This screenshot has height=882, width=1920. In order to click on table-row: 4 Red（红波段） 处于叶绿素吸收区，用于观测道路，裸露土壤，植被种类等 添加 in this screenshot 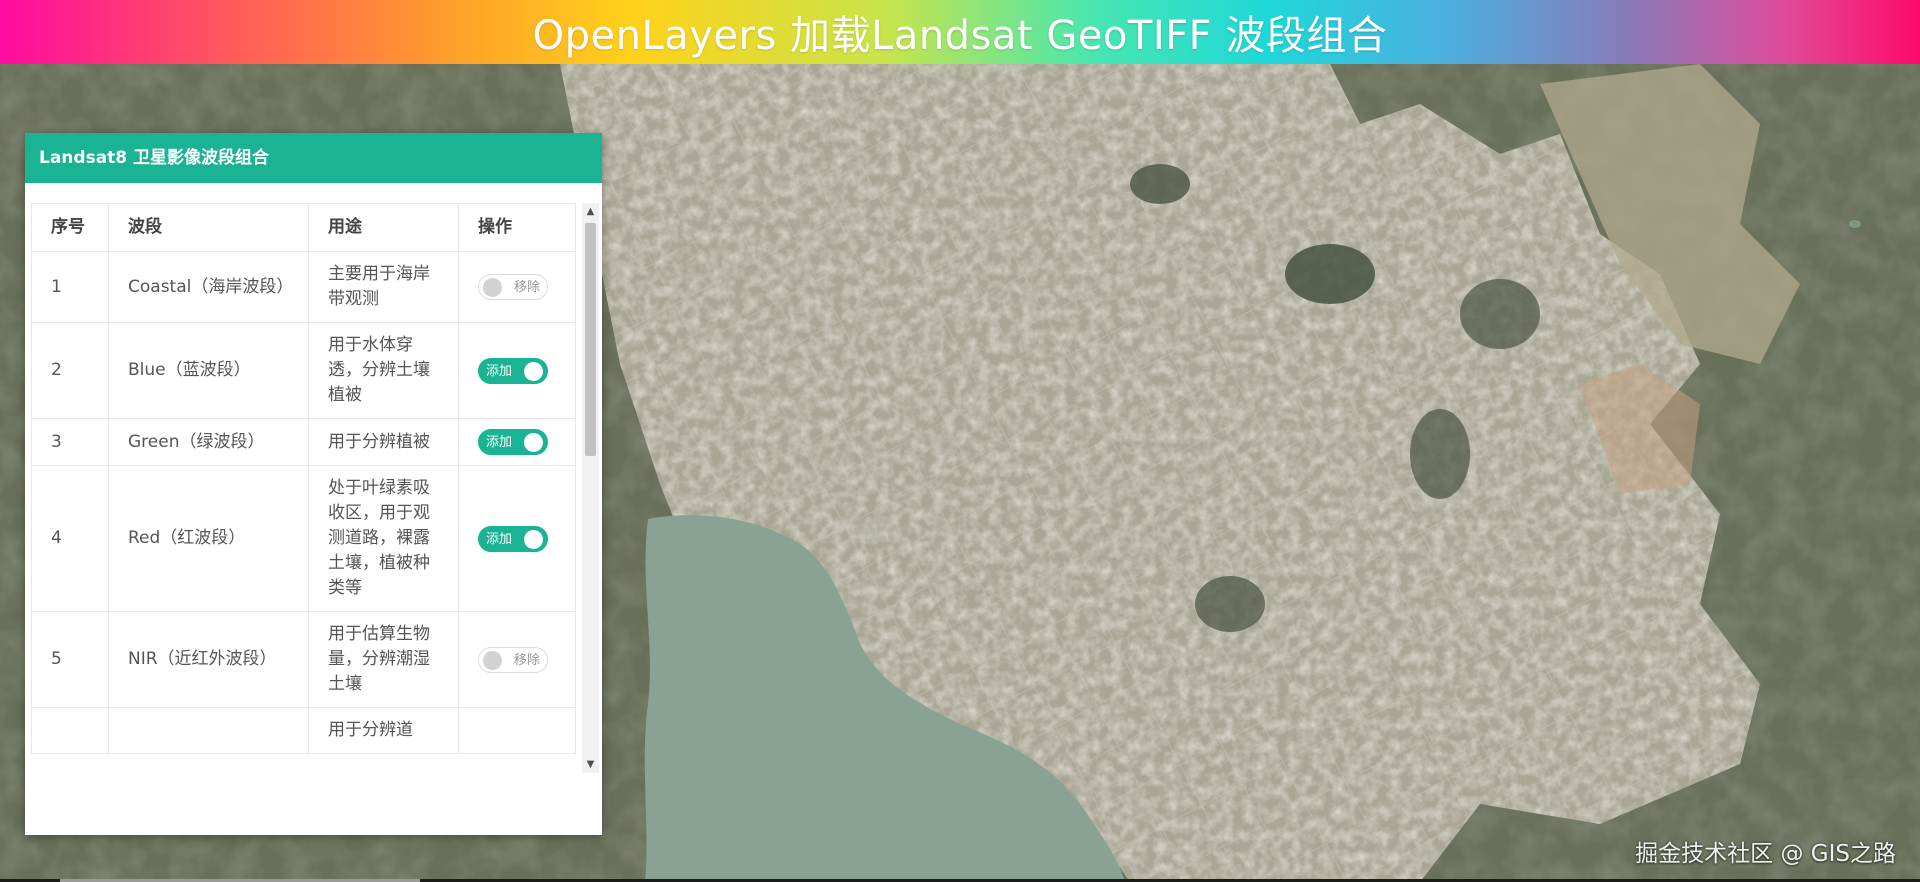, I will do `click(303, 538)`.